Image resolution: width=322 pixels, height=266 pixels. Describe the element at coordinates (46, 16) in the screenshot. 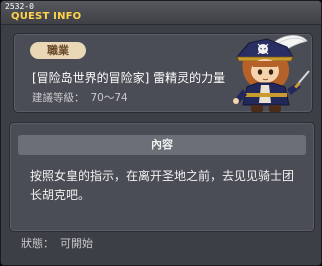

I see `window-title: QUEST INFO` at that location.